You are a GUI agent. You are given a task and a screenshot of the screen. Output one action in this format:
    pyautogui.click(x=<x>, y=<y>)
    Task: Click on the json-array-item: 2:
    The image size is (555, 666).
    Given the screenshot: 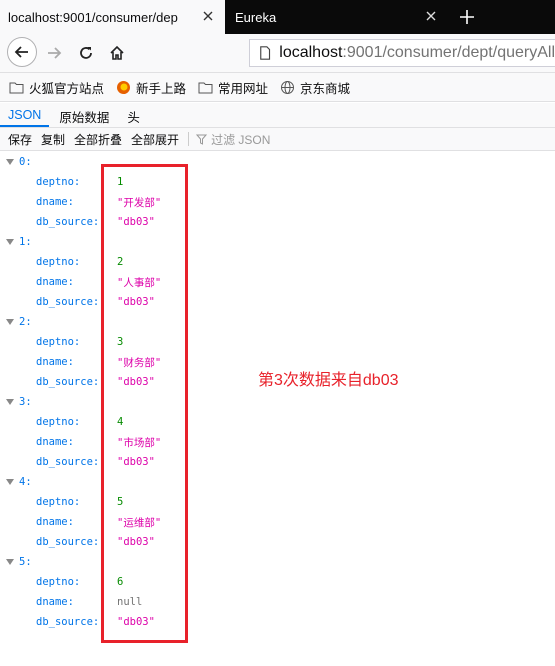 What is the action you would take?
    pyautogui.click(x=16, y=322)
    